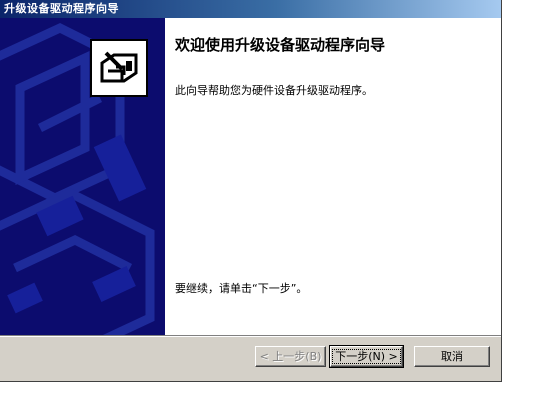 The height and width of the screenshot is (402, 548). I want to click on cancel-button-label: 取消, so click(452, 356).